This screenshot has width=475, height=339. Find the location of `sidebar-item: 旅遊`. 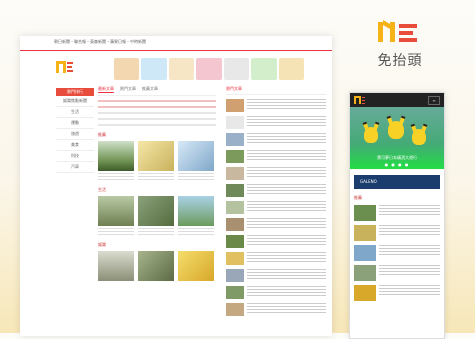

sidebar-item: 旅遊 is located at coordinates (75, 134).